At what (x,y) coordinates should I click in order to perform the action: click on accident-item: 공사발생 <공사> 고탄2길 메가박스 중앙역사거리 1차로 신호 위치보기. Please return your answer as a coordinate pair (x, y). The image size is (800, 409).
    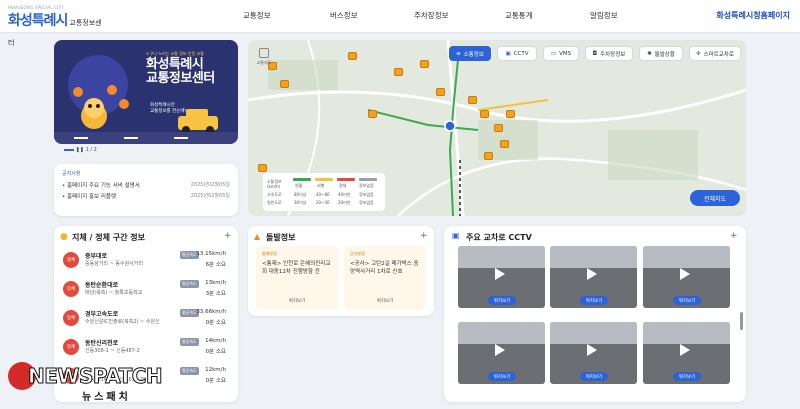
    Looking at the image, I should click on (385, 278).